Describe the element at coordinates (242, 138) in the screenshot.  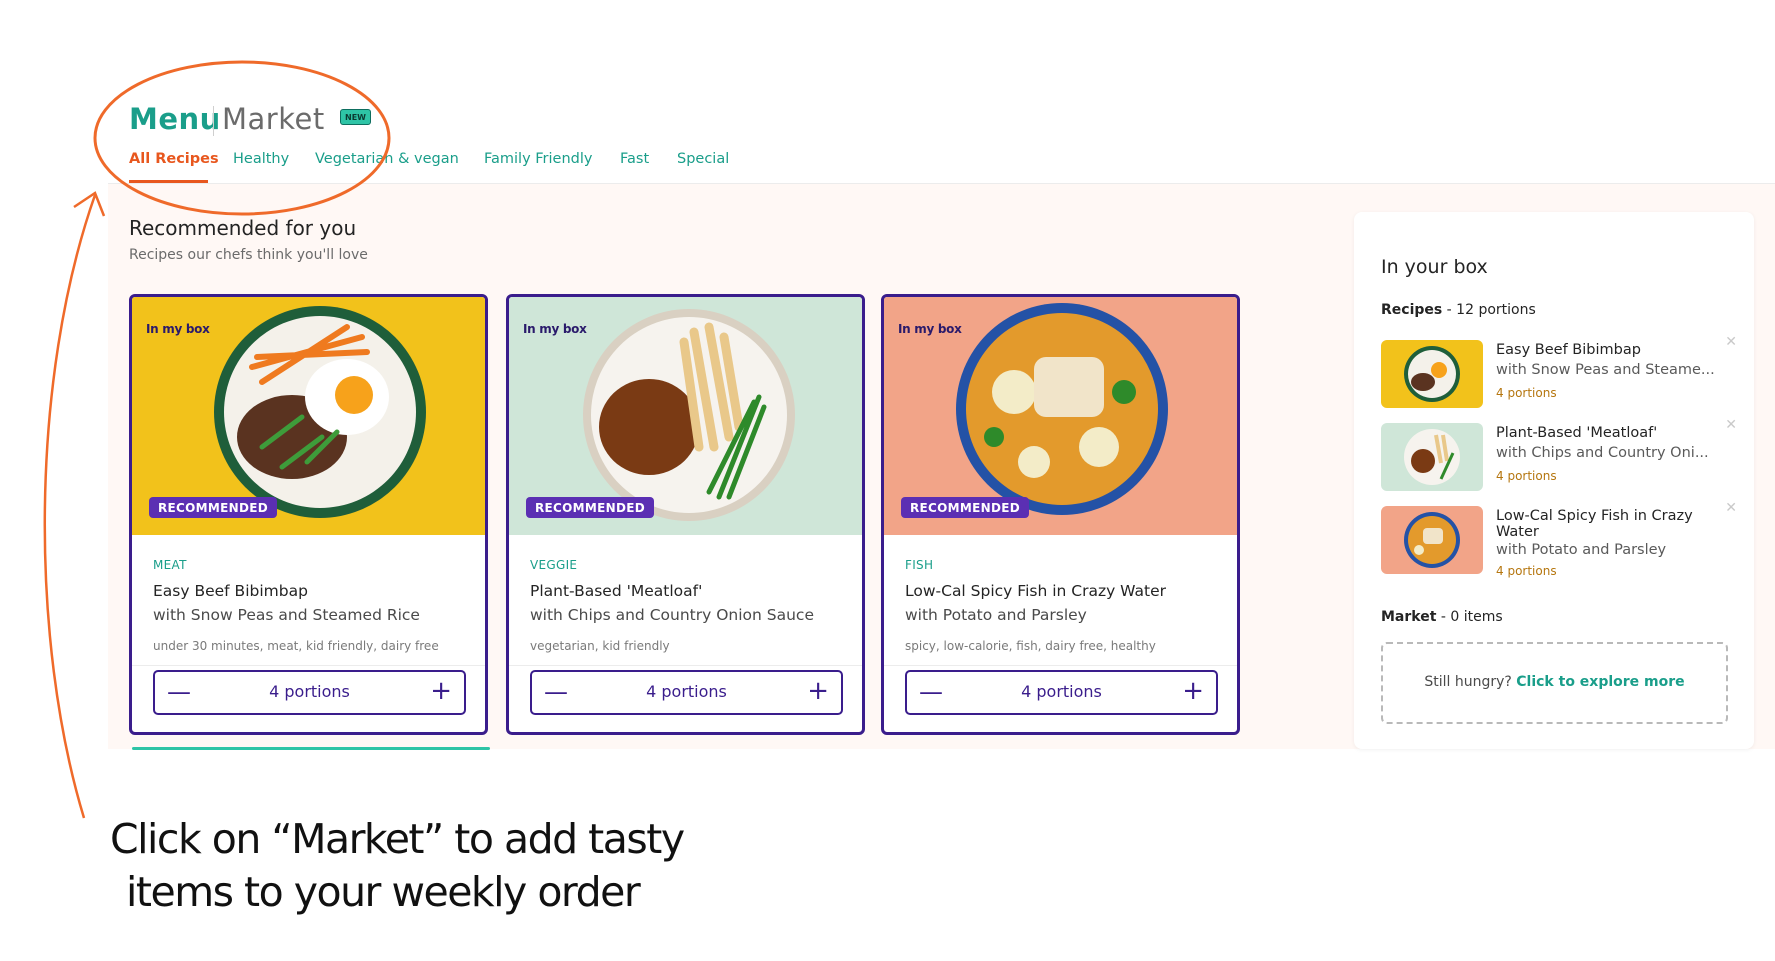
I see `highlight-circle` at that location.